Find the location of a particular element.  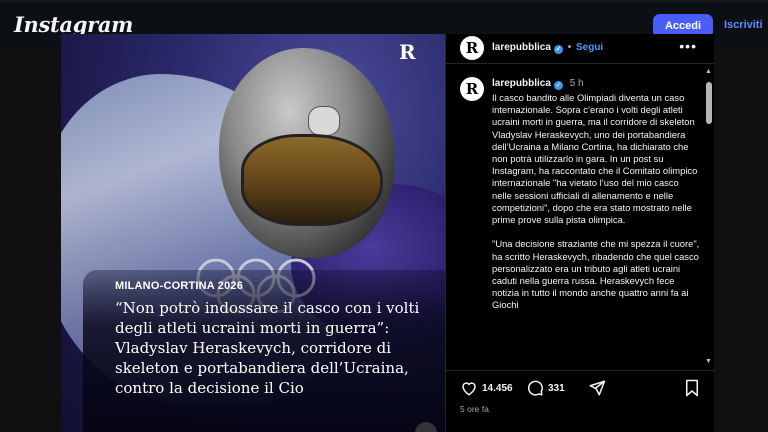

share-icon is located at coordinates (597, 388).